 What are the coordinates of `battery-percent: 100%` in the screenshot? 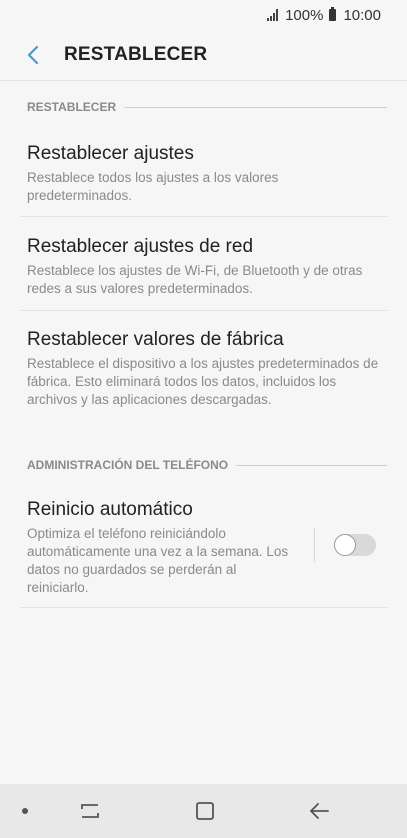 It's located at (304, 15).